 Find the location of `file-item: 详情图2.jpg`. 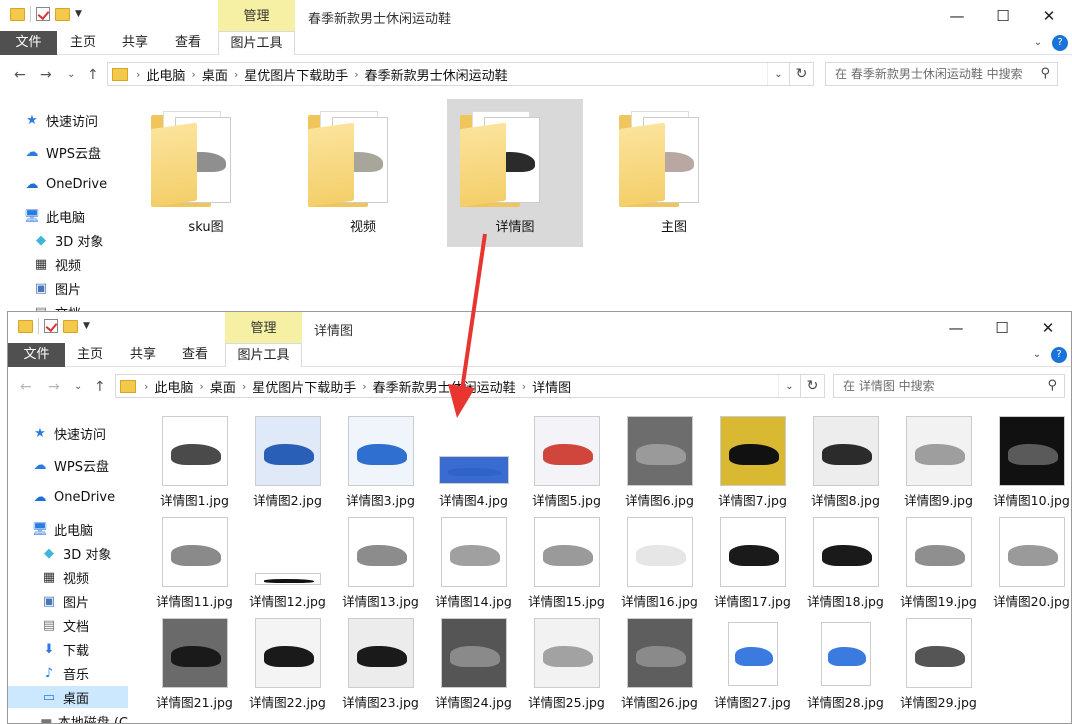

file-item: 详情图2.jpg is located at coordinates (287, 462).